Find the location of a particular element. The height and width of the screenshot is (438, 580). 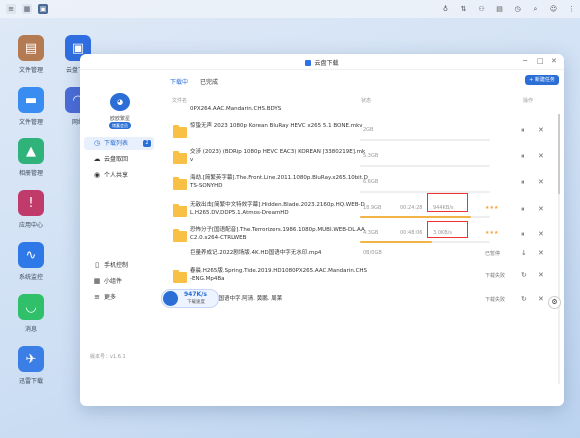

speed-indicator: 947K/s 下载速度 is located at coordinates (190, 298).